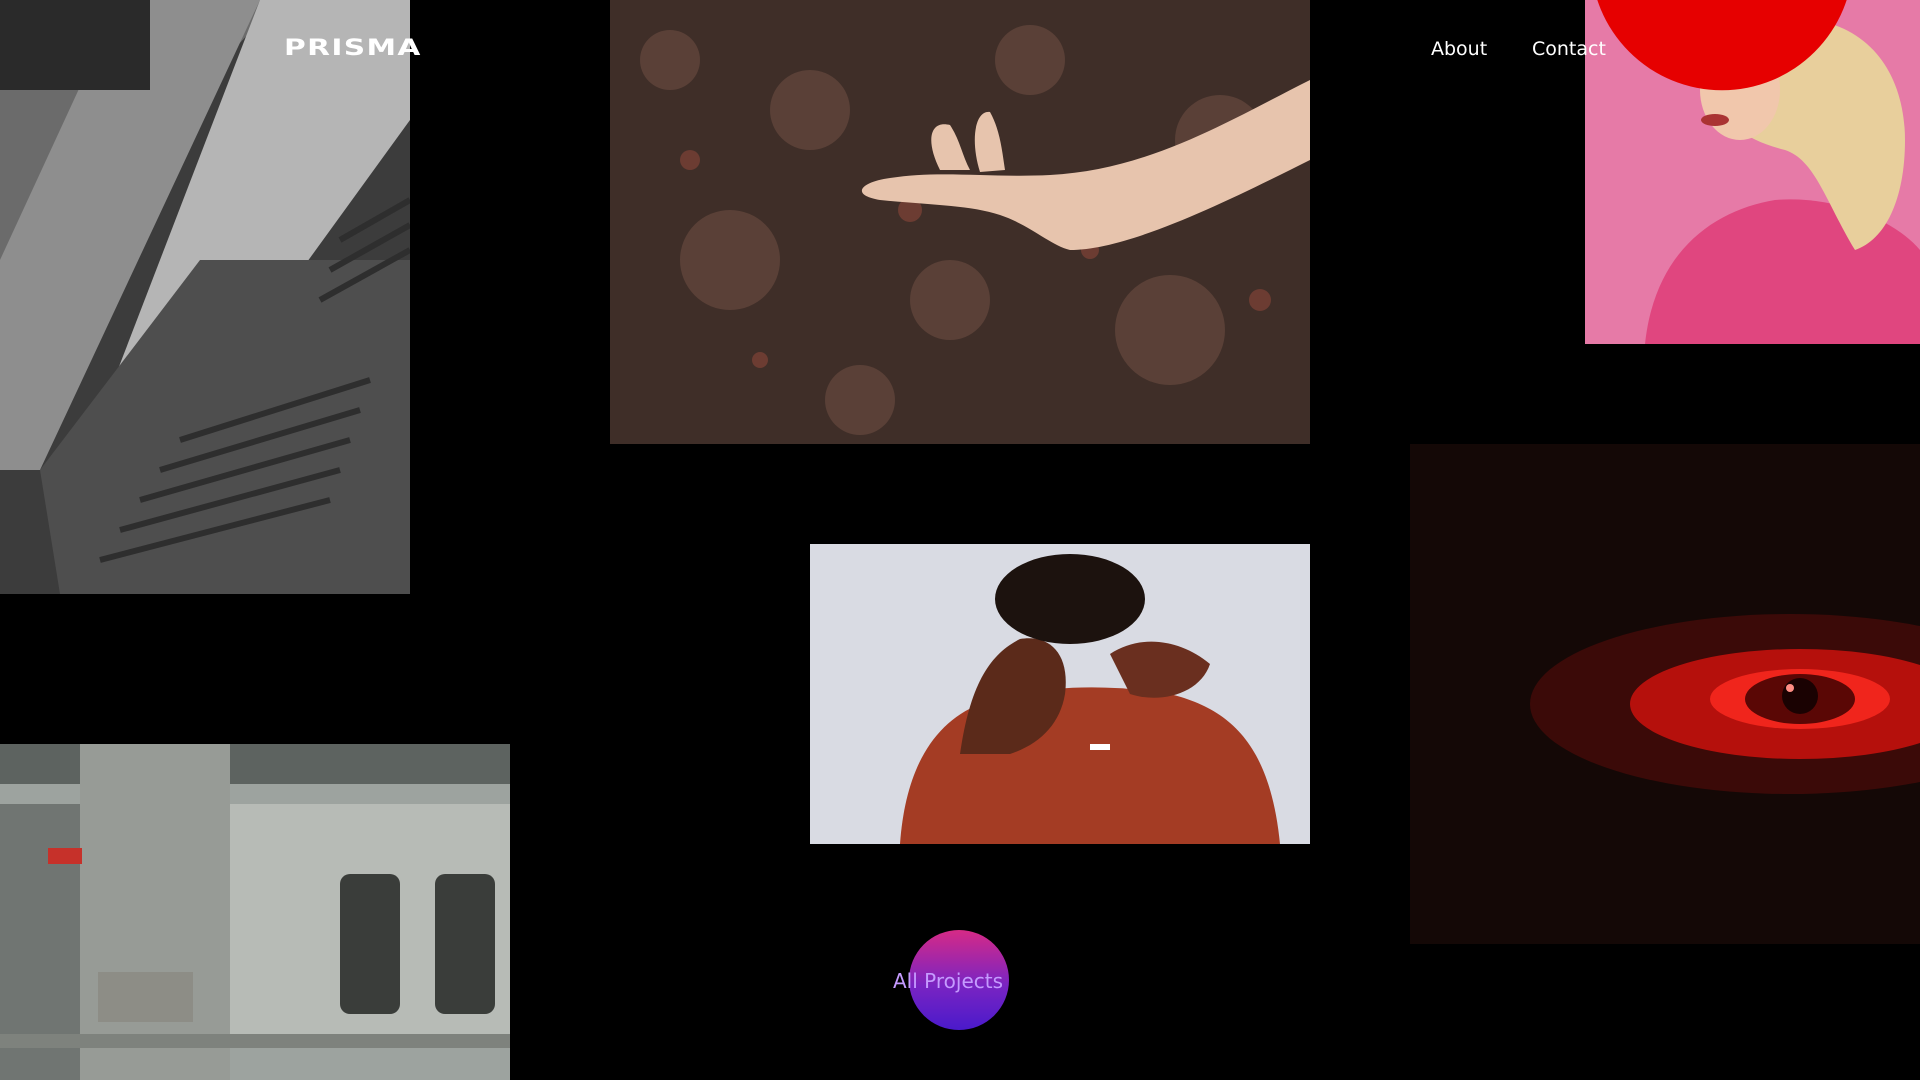 Image resolution: width=1920 pixels, height=1080 pixels. I want to click on red-eye-photo, so click(1665, 694).